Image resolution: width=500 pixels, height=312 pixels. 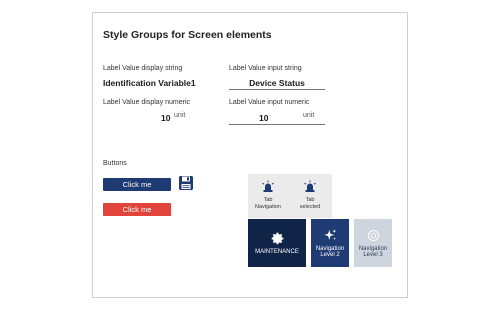 I want to click on tab-selected-line2: selected, so click(x=310, y=207).